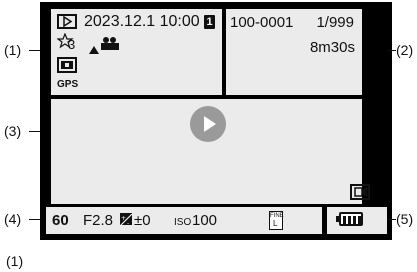  What do you see at coordinates (142, 21) in the screenshot?
I see `date-time: 2023.12.1 10:00` at bounding box center [142, 21].